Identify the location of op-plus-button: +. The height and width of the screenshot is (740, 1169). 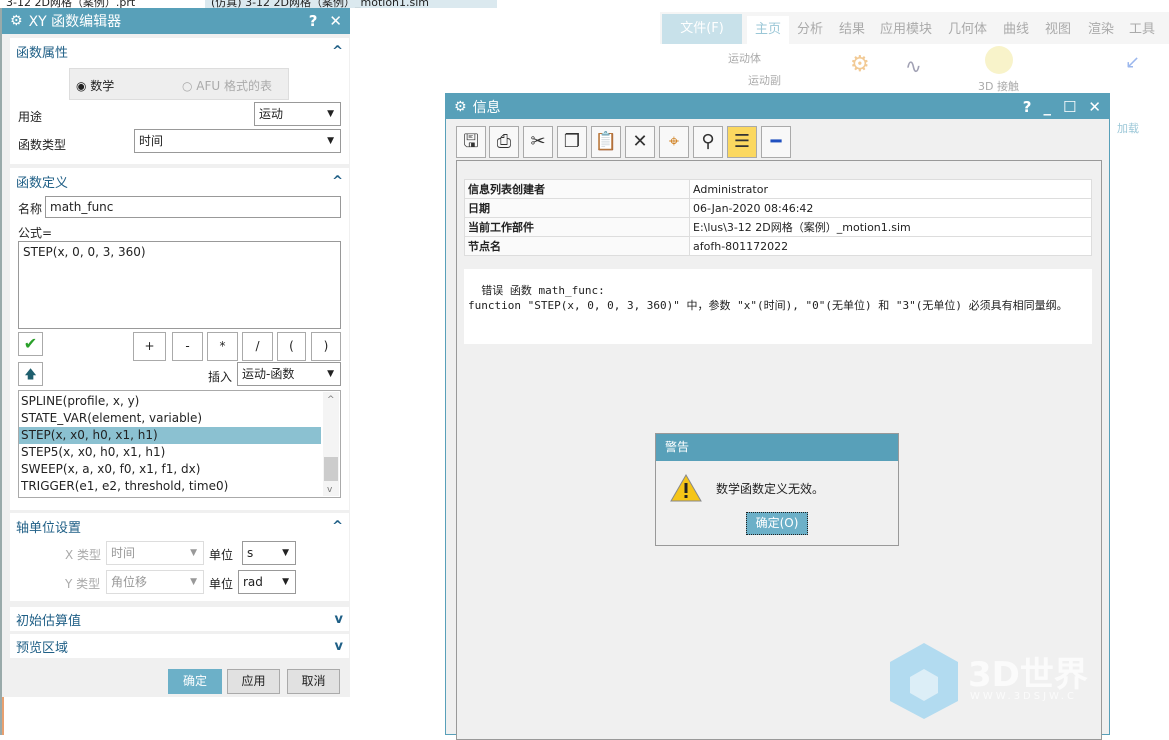
(149, 346).